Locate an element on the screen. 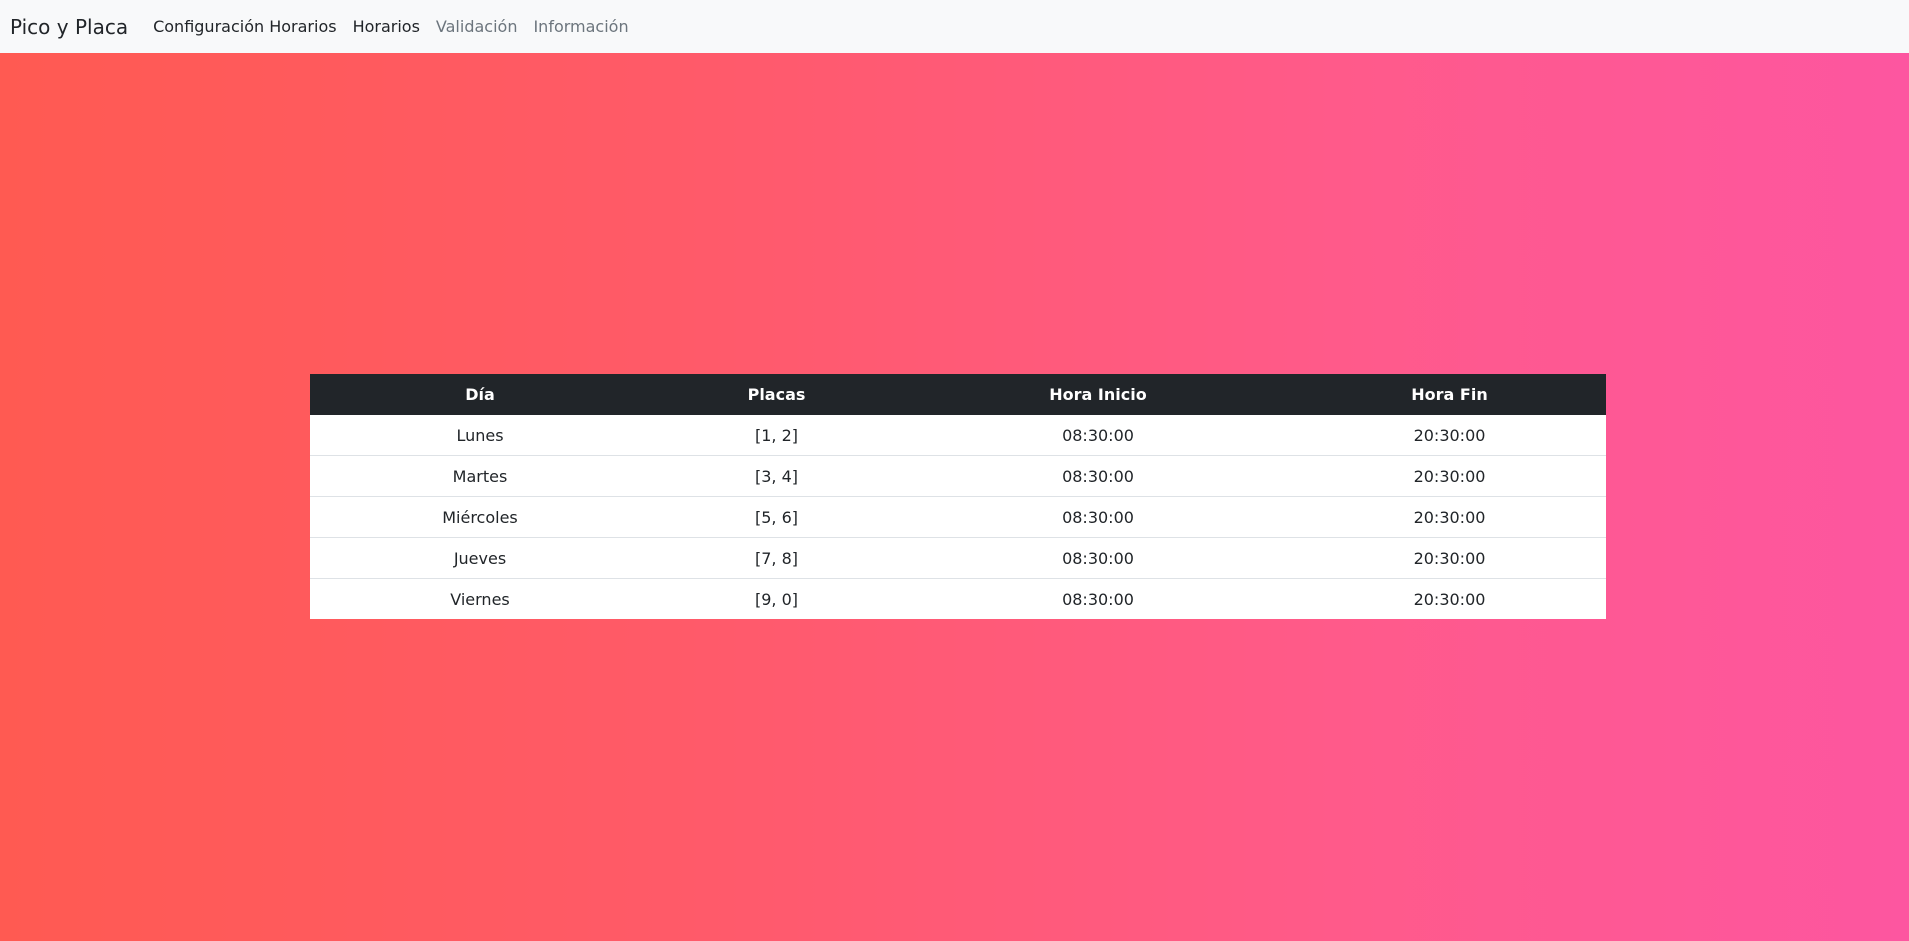 The height and width of the screenshot is (941, 1909). cell-placas: [7, 8] is located at coordinates (776, 558).